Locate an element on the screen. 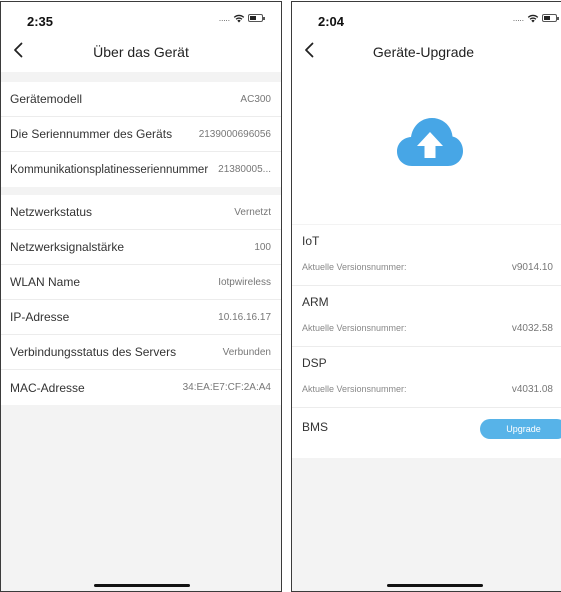 The width and height of the screenshot is (561, 592). list-item: MAC-Adresse 34:EA:E7:CF:2A:A4 is located at coordinates (141, 387).